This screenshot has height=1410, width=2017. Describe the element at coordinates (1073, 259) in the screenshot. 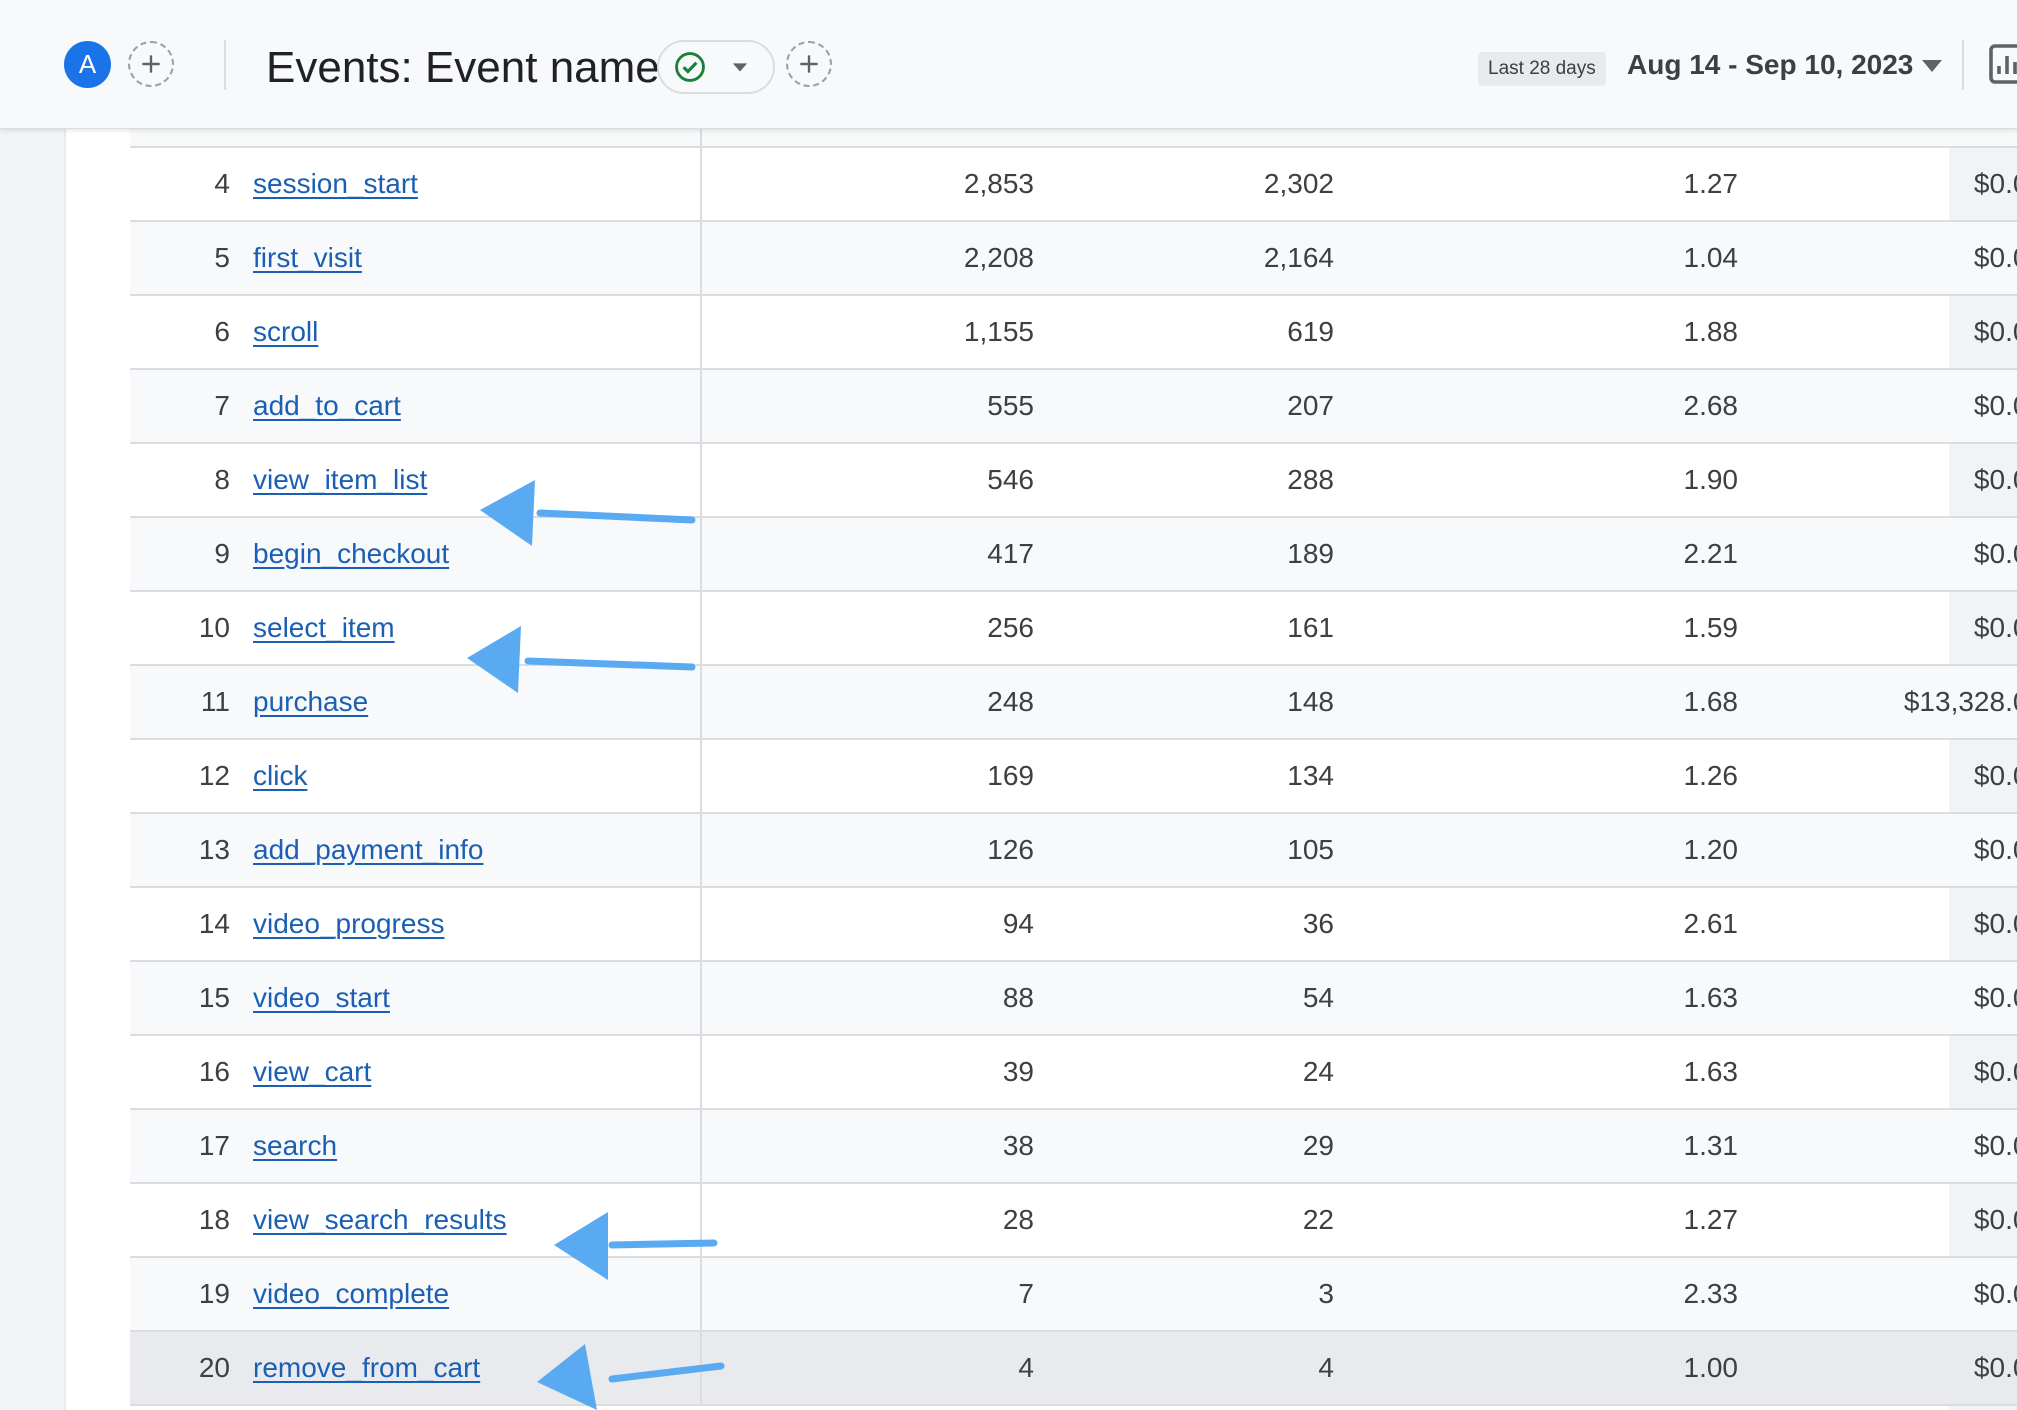

I see `table-row: 5 first_visit 2,208 2,164 1.04 $0.00` at that location.